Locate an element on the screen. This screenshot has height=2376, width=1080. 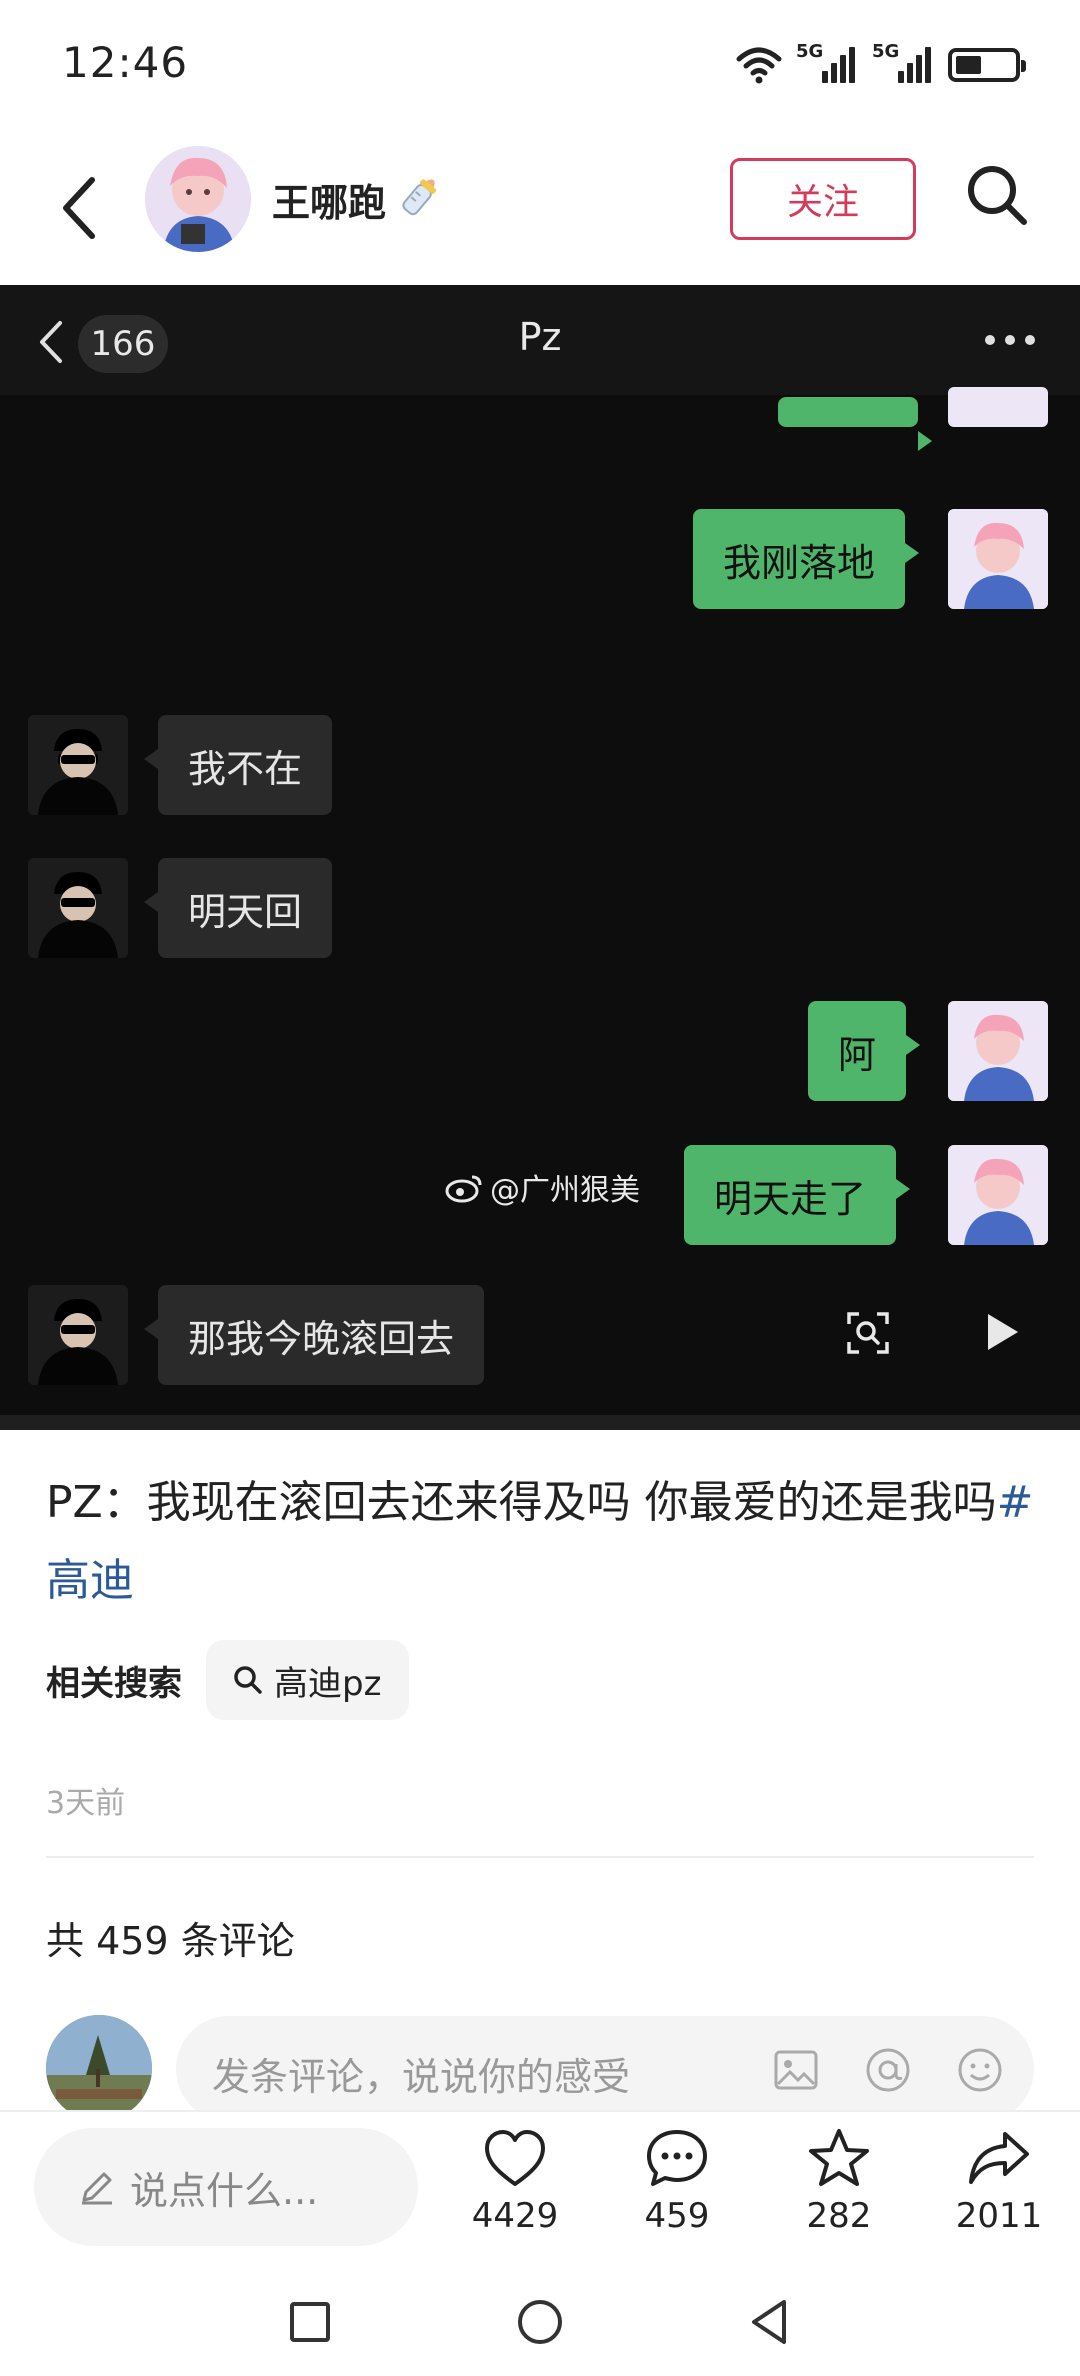
chat-bubble-contact: 那我今晚滚回去 is located at coordinates (314, 1335).